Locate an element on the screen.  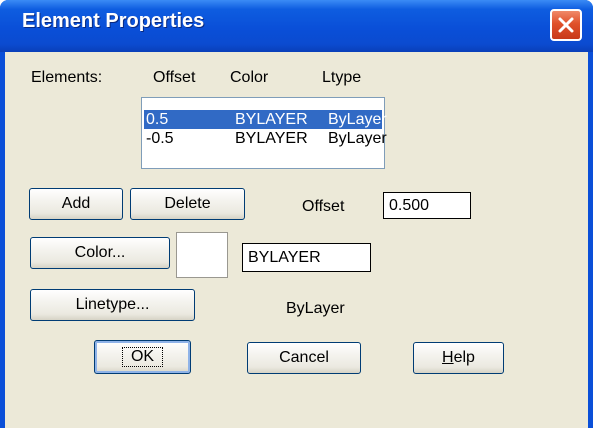
offset-column-header: Offset is located at coordinates (174, 77).